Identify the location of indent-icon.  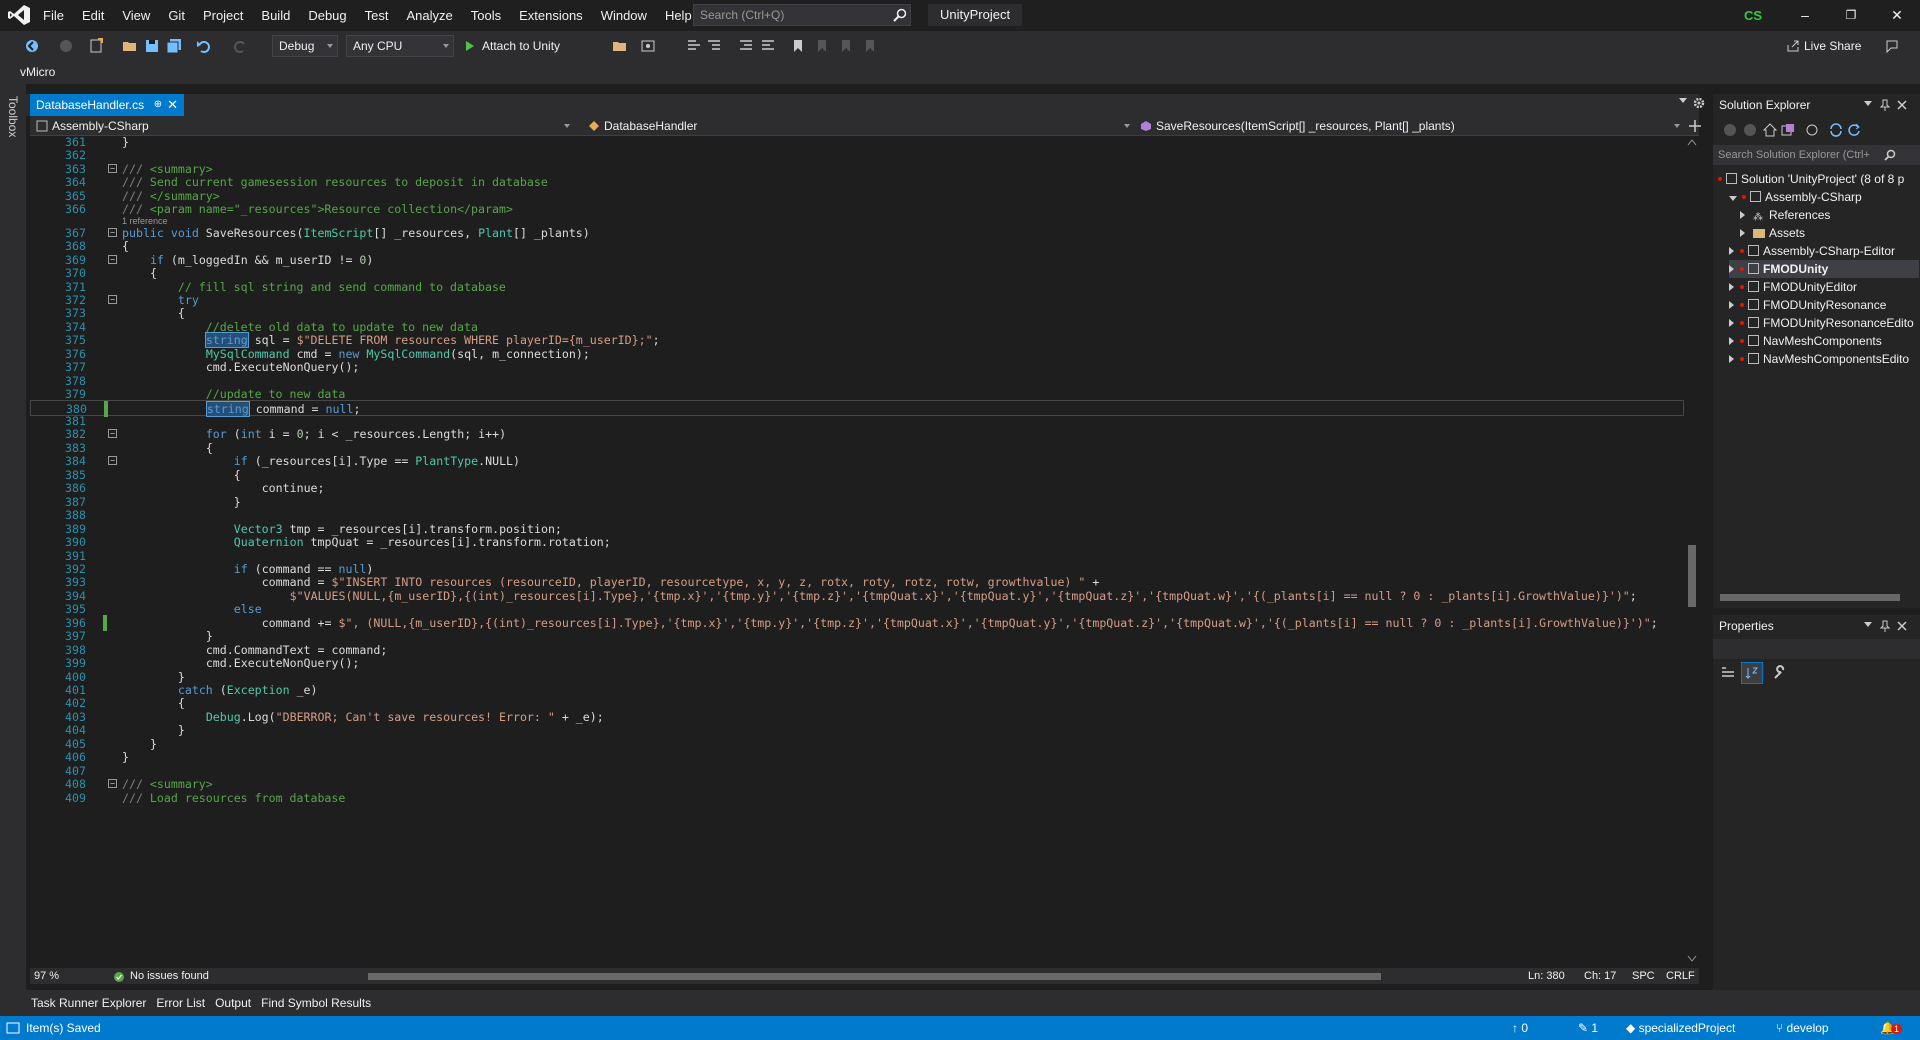
(746, 46).